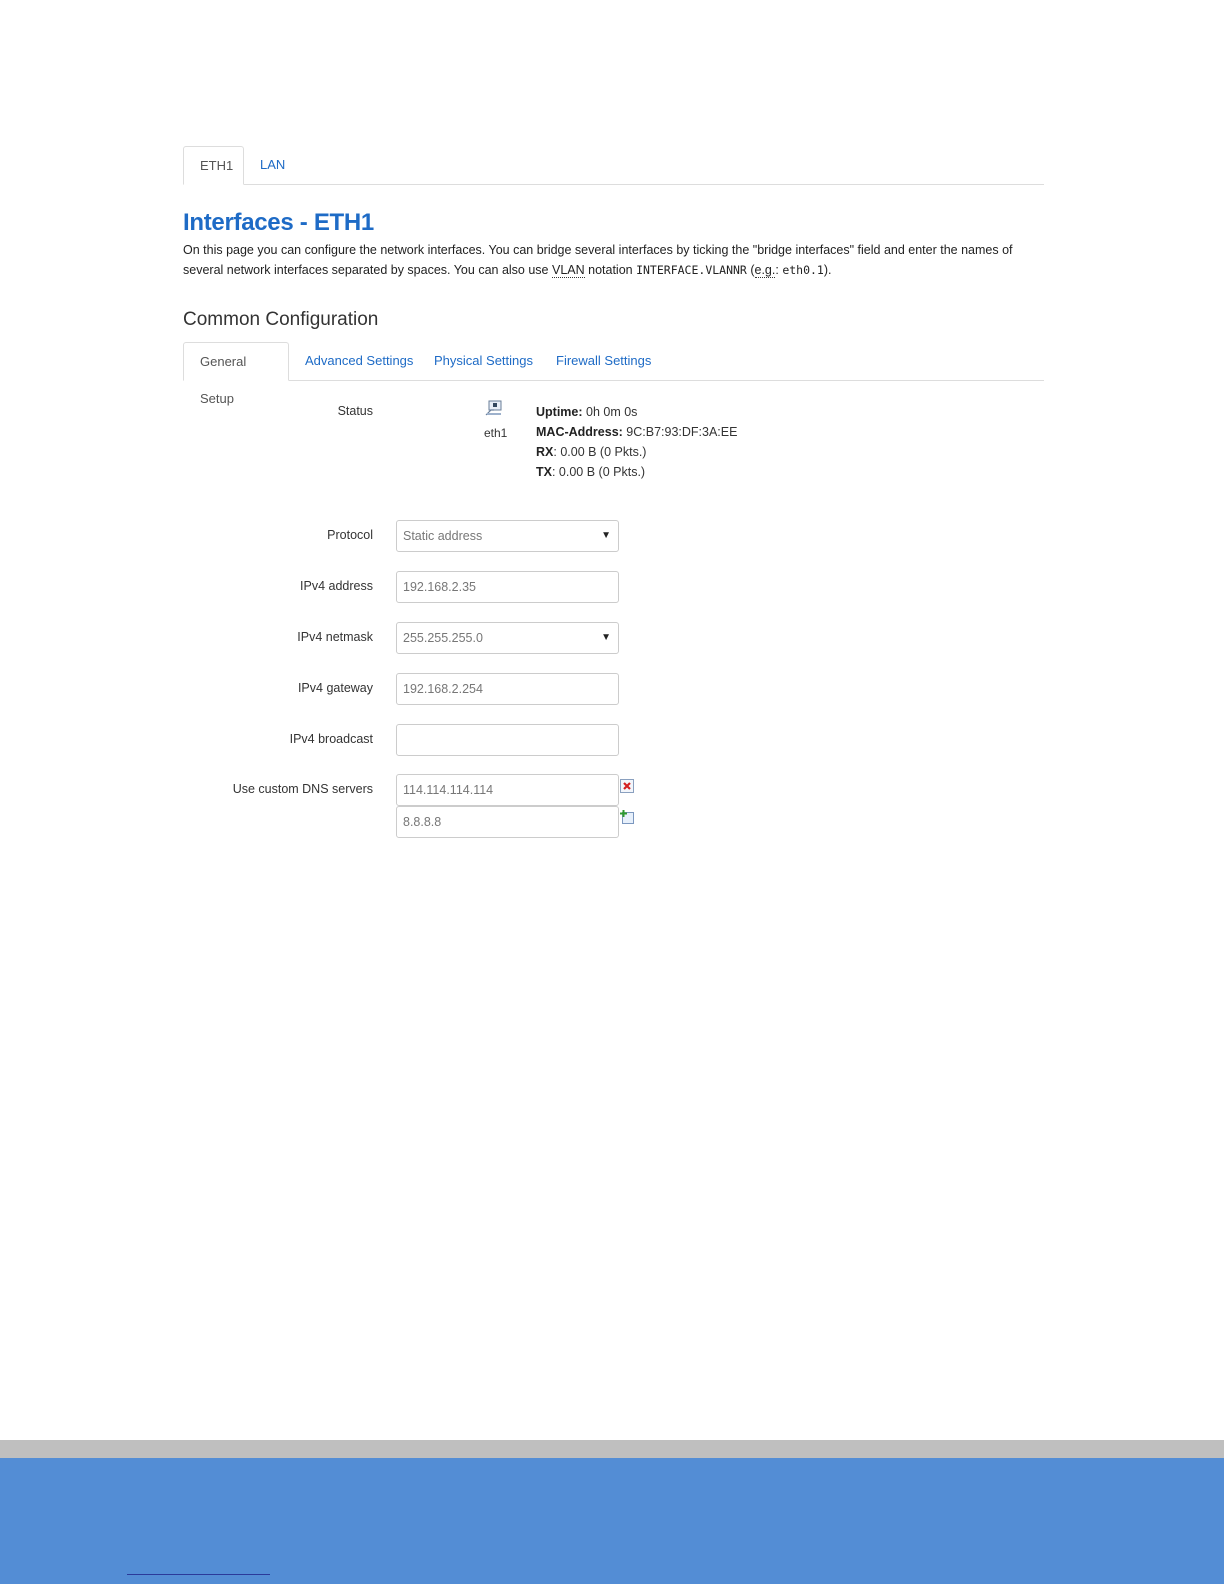  What do you see at coordinates (610, 412) in the screenshot?
I see `uptime-value: 0h 0m 0s` at bounding box center [610, 412].